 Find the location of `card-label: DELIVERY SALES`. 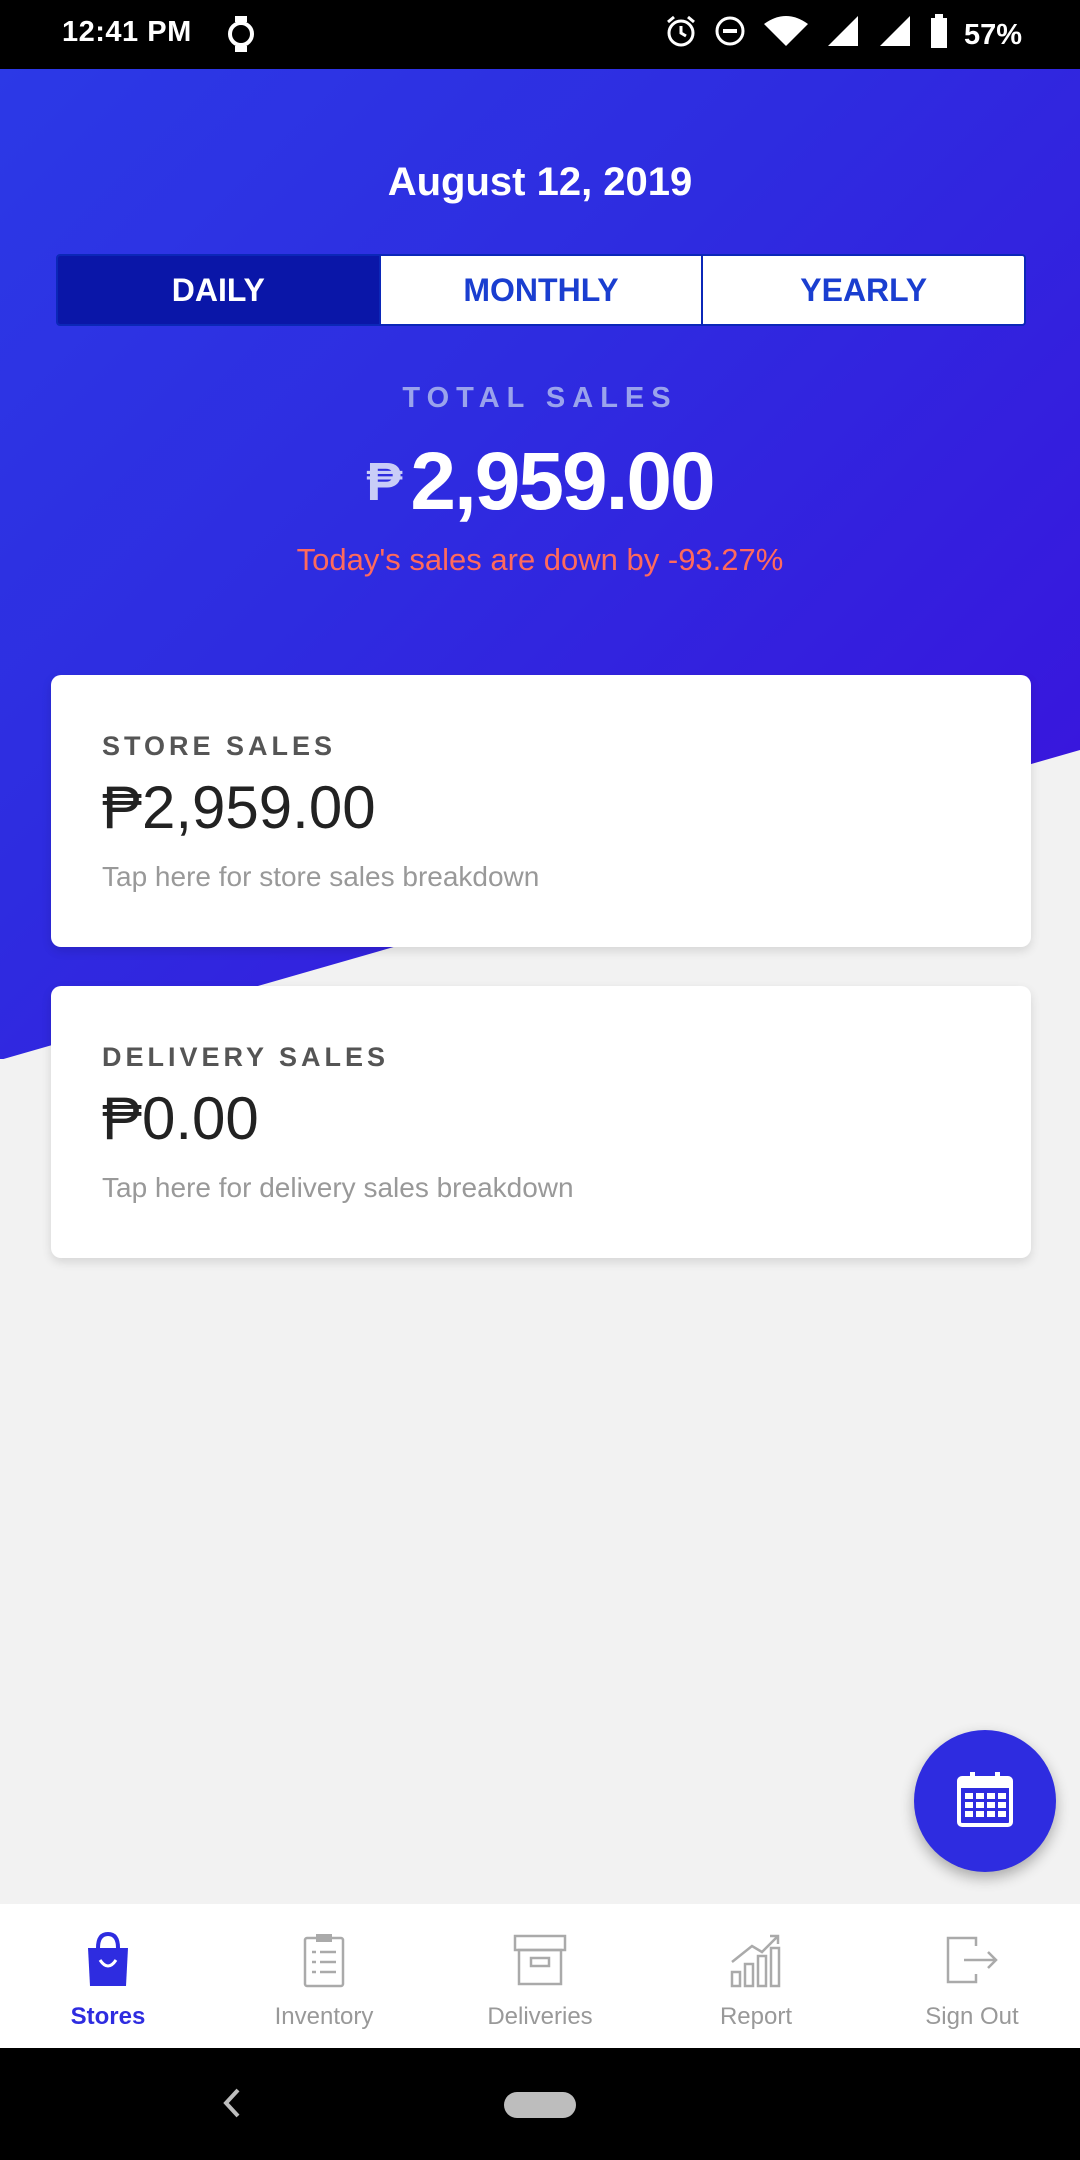

card-label: DELIVERY SALES is located at coordinates (246, 1057).